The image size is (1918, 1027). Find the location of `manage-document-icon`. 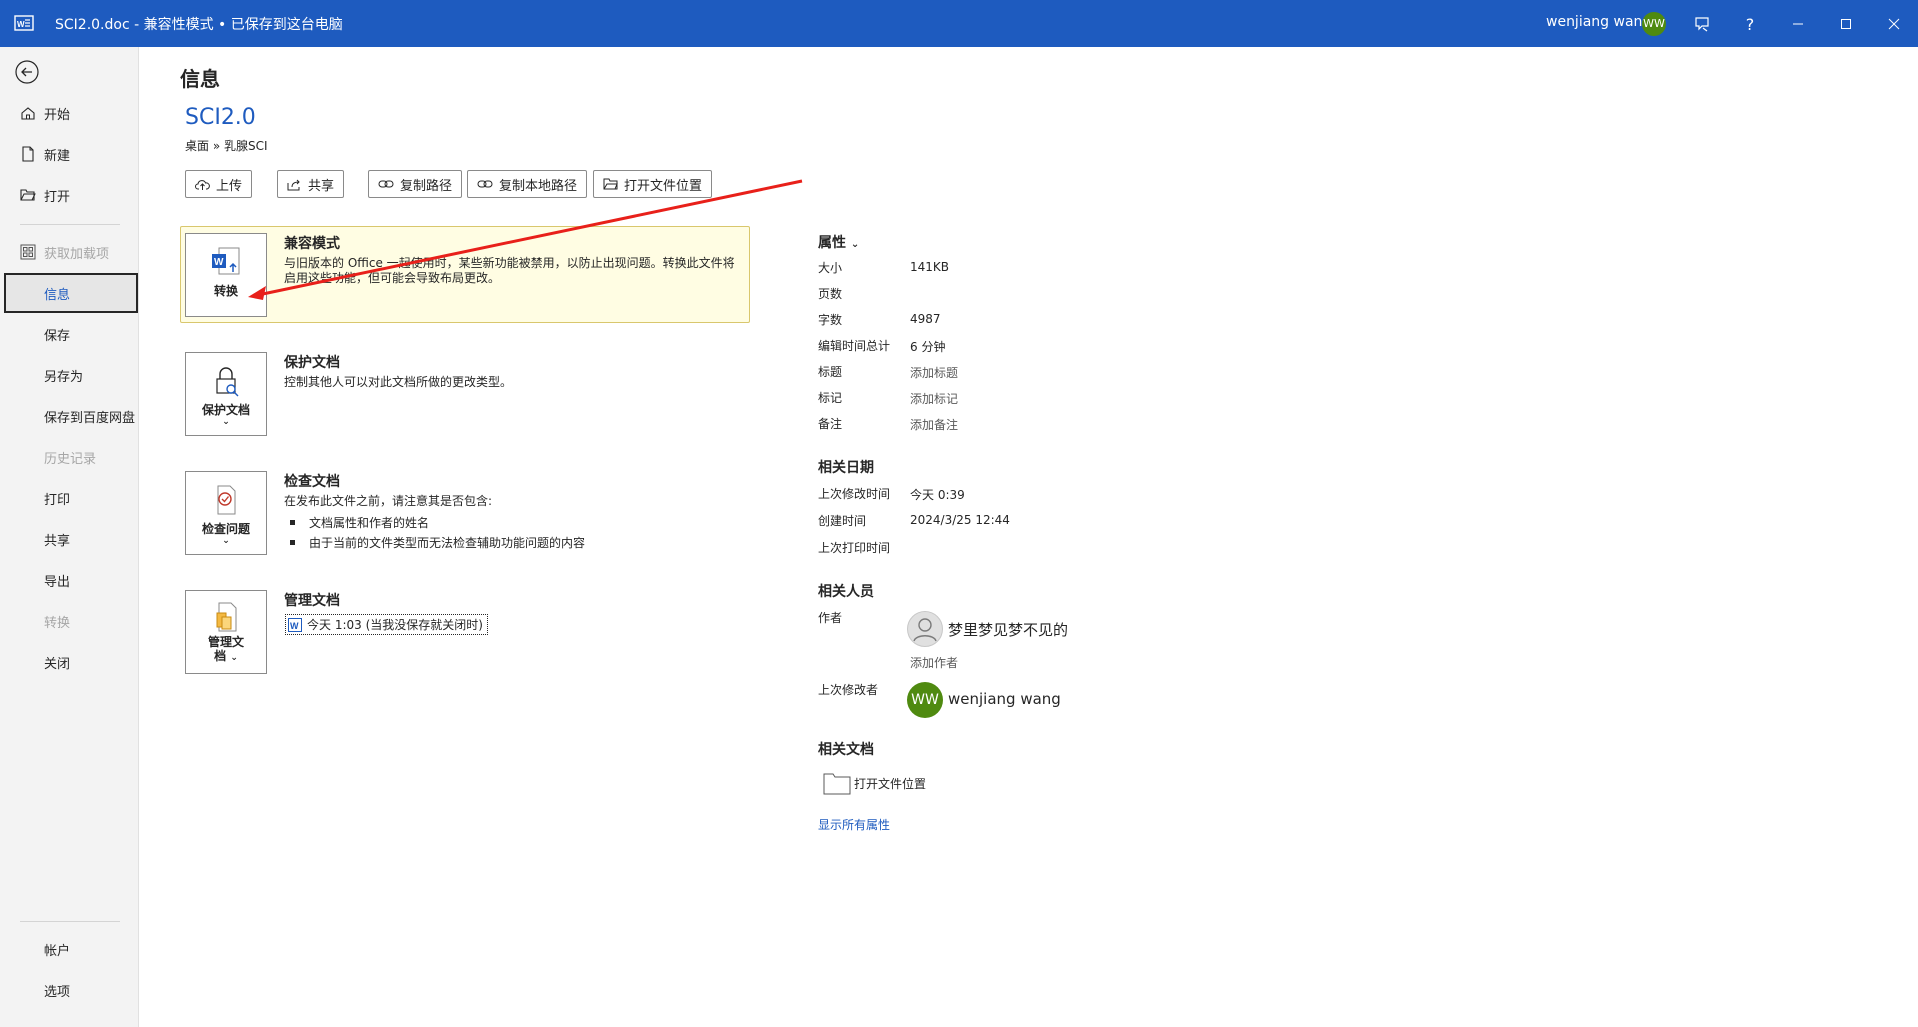

manage-document-icon is located at coordinates (226, 617).